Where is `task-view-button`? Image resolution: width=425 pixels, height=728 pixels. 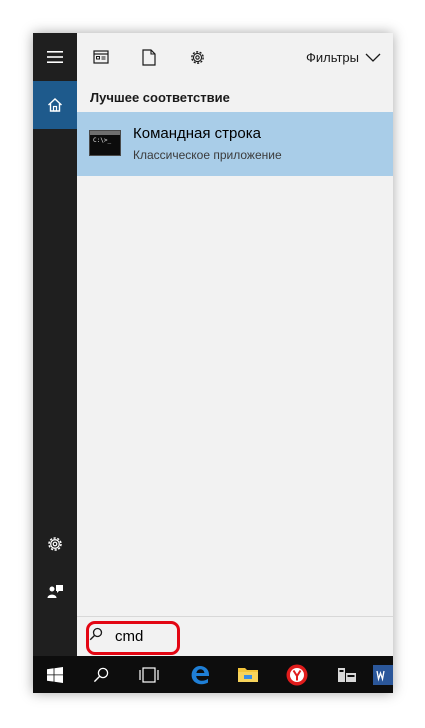
task-view-button is located at coordinates (149, 674).